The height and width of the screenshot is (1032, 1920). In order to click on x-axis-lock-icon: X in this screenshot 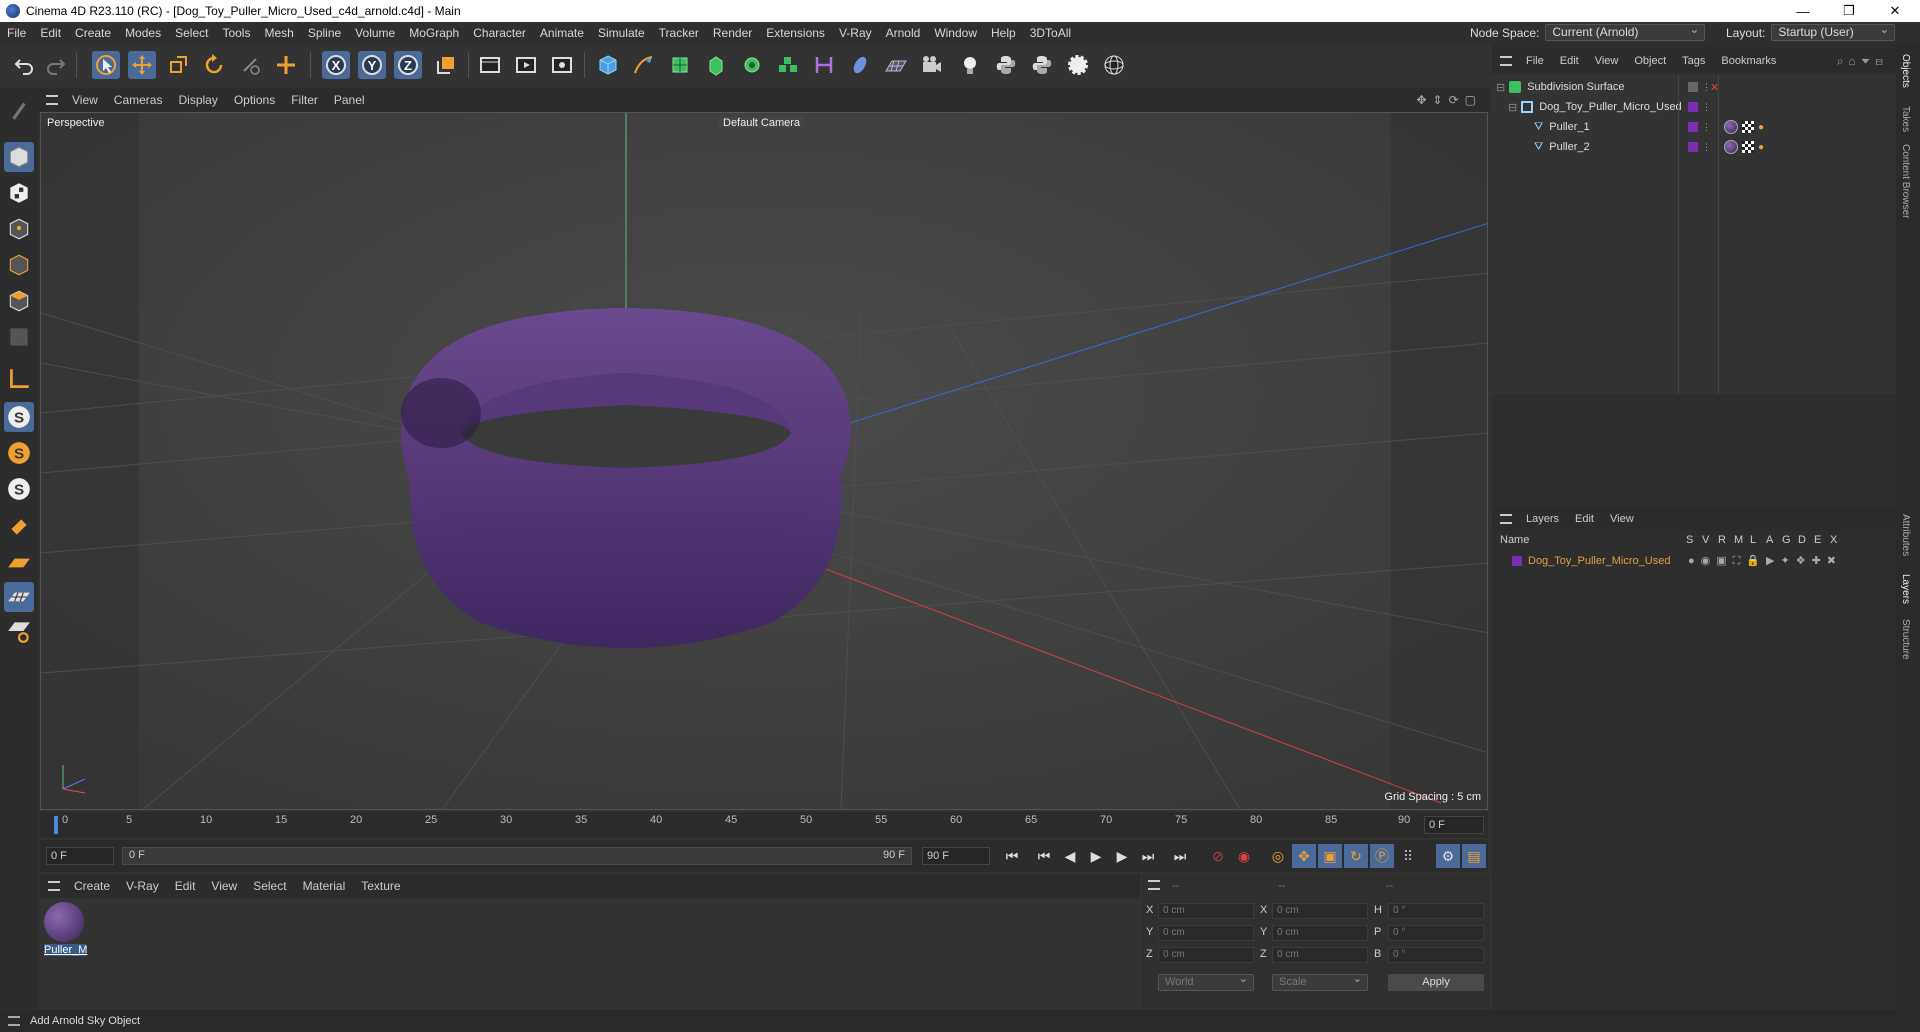, I will do `click(336, 65)`.